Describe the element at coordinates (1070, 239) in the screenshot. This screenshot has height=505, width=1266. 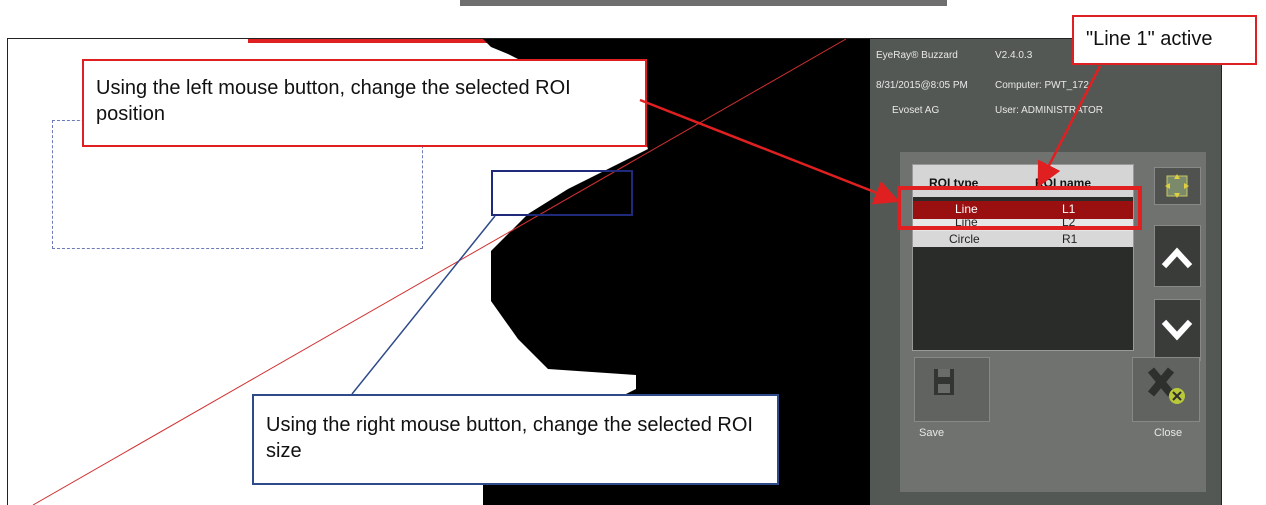
I see `roi-name-cell: R1` at that location.